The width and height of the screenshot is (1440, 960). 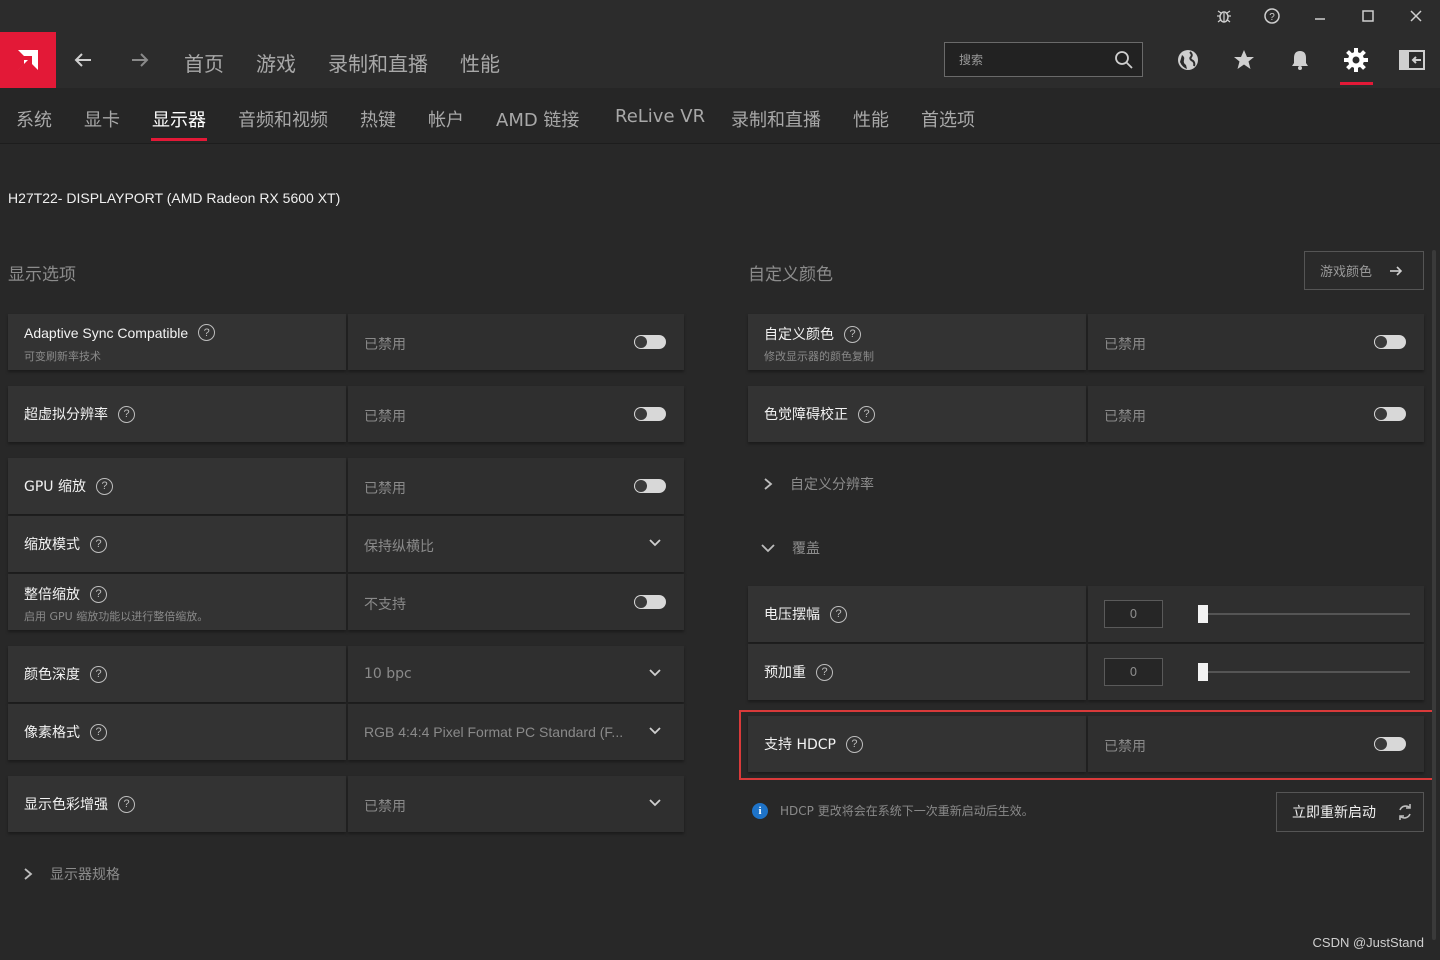 What do you see at coordinates (378, 119) in the screenshot?
I see `tab-hotkeys: 热键` at bounding box center [378, 119].